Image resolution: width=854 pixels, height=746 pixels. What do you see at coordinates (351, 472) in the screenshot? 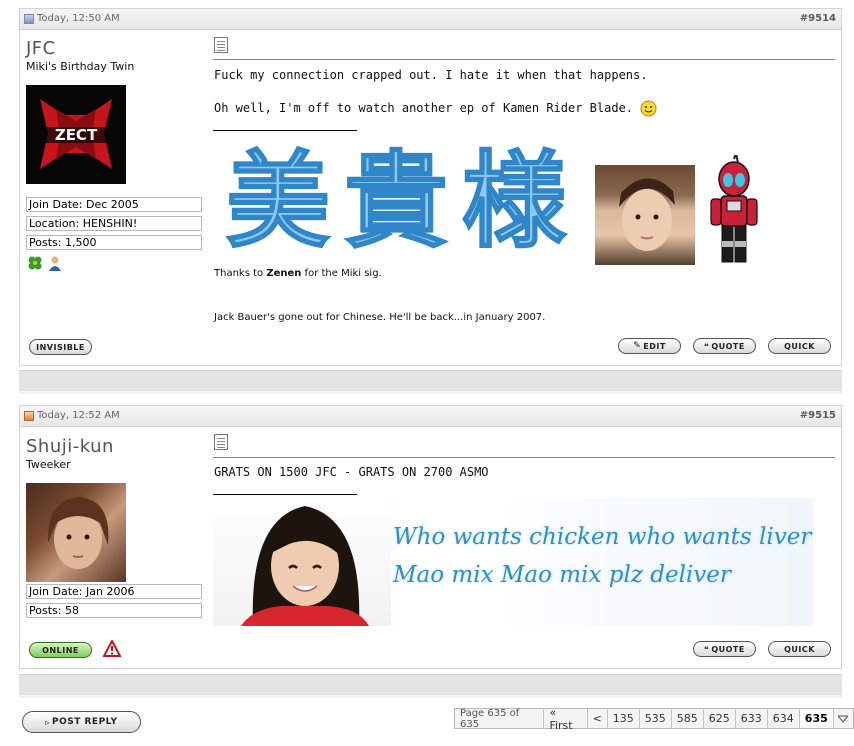
I see `message-line-1: GRATS ON 1500 JFC - GRATS ON 2700 ASMO` at bounding box center [351, 472].